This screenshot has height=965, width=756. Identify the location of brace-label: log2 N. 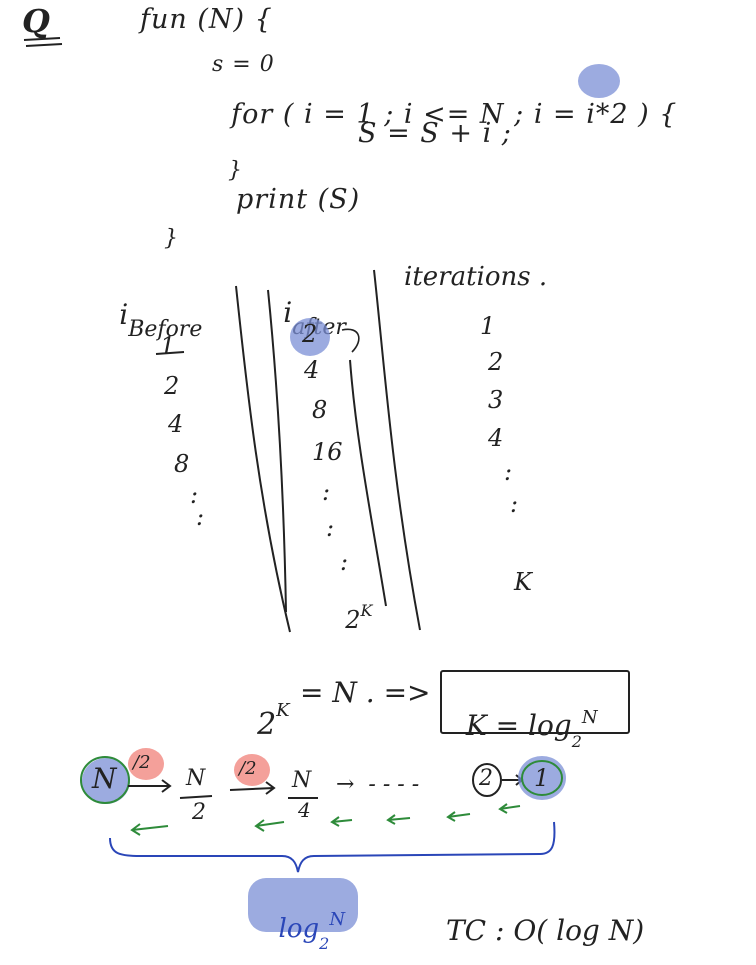
(304, 918).